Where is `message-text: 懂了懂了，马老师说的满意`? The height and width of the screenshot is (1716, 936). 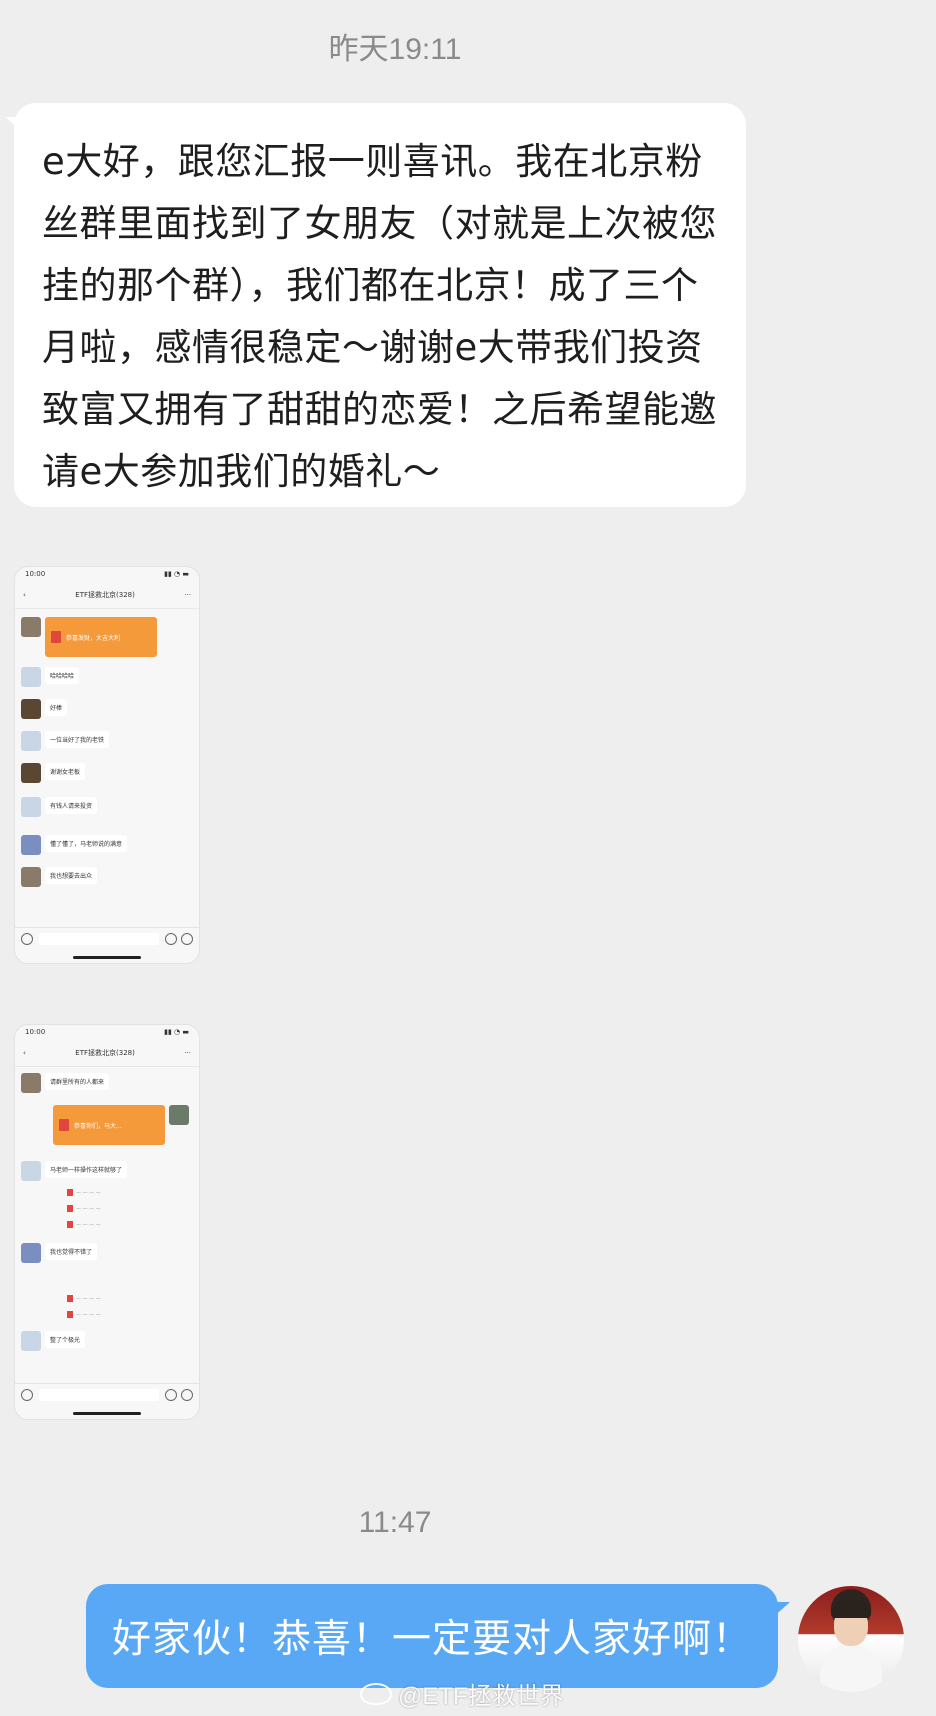
message-text: 懂了懂了，马老师说的满意 is located at coordinates (86, 843).